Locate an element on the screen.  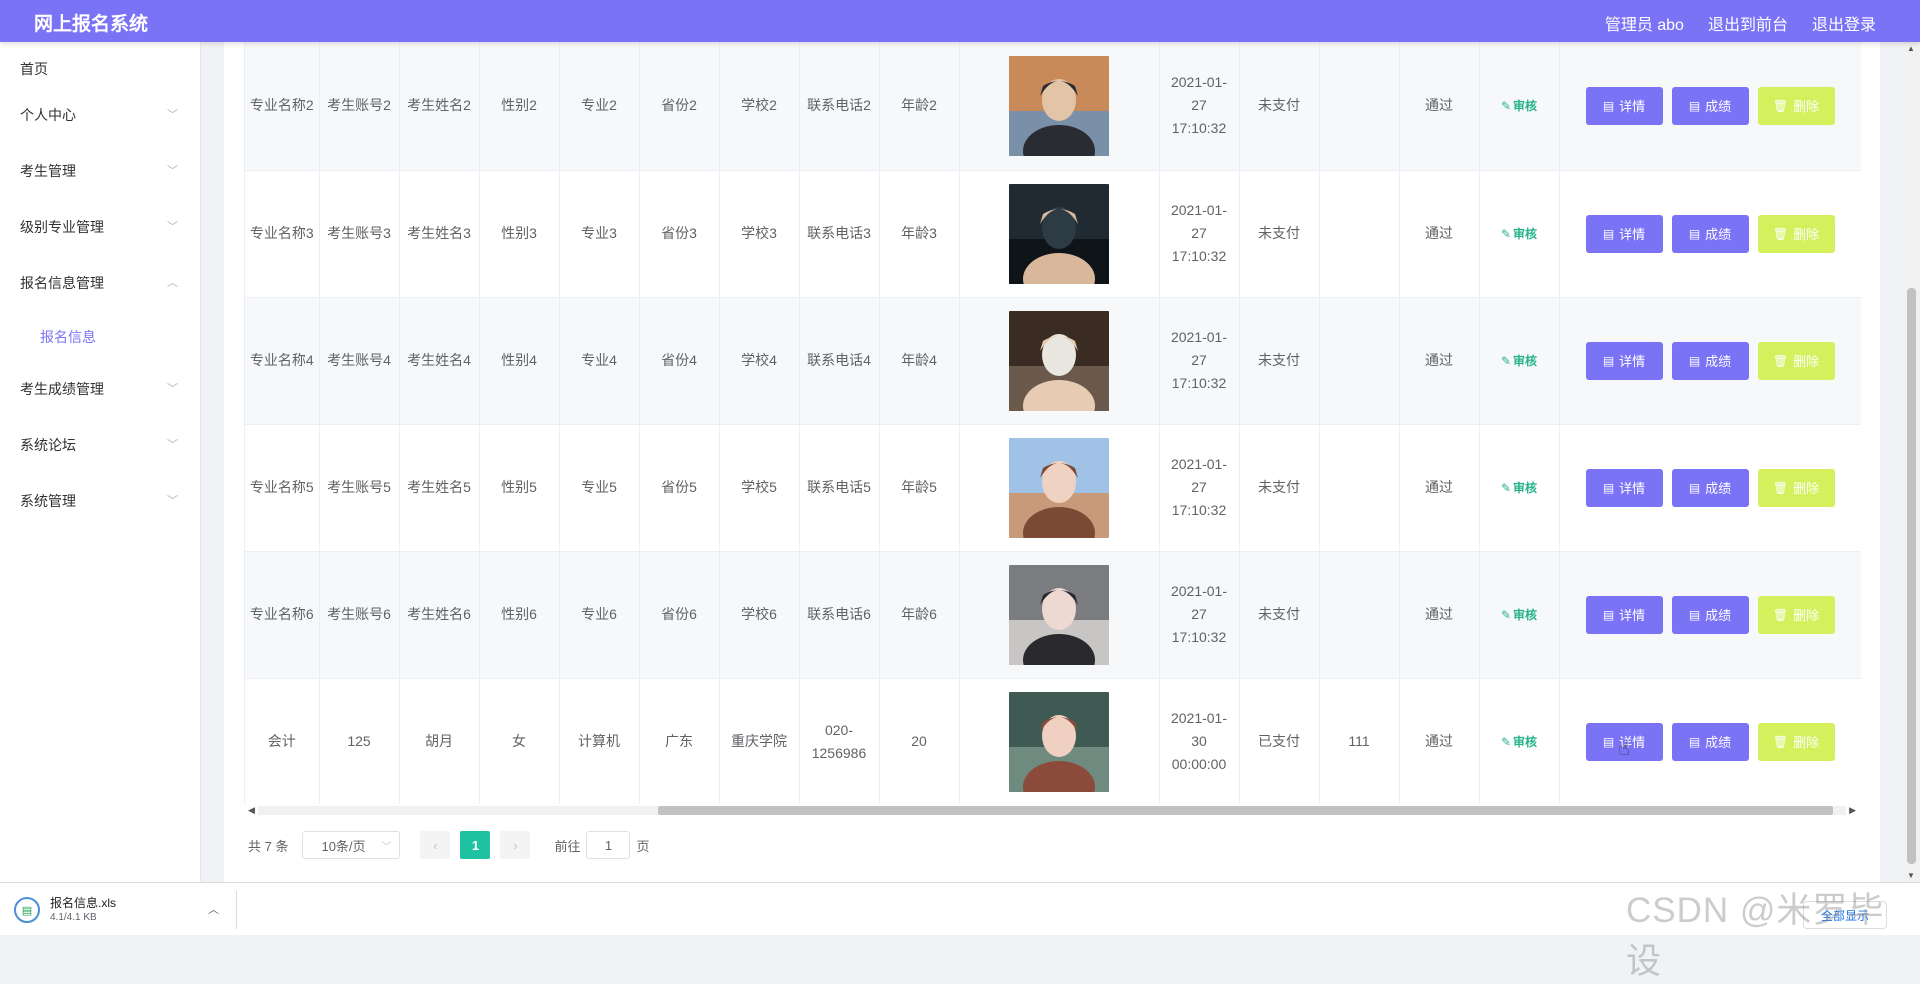
admin-user-label: 管理员 abo is located at coordinates (1644, 23).